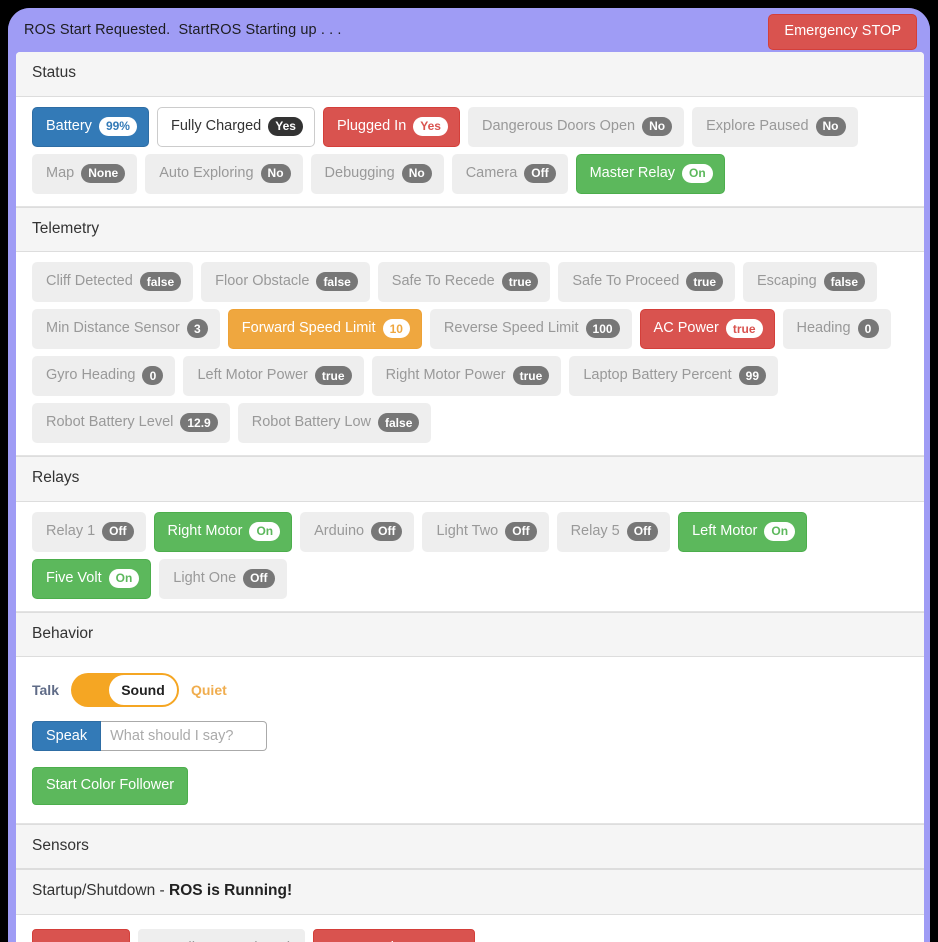 The image size is (938, 942). What do you see at coordinates (725, 531) in the screenshot?
I see `pill-label: Left Motor` at bounding box center [725, 531].